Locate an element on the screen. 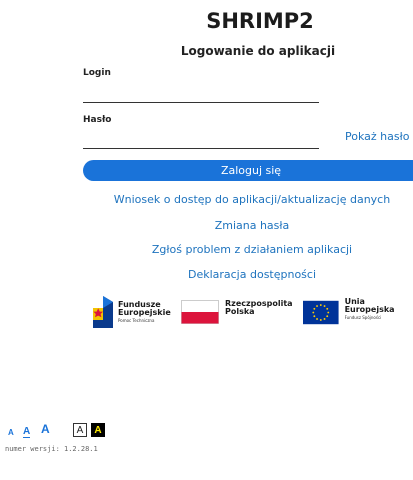 The image size is (413, 480). fundusze-europejskie-logo: Fundusze Europejskie Pomoc Techniczna is located at coordinates (131, 312).